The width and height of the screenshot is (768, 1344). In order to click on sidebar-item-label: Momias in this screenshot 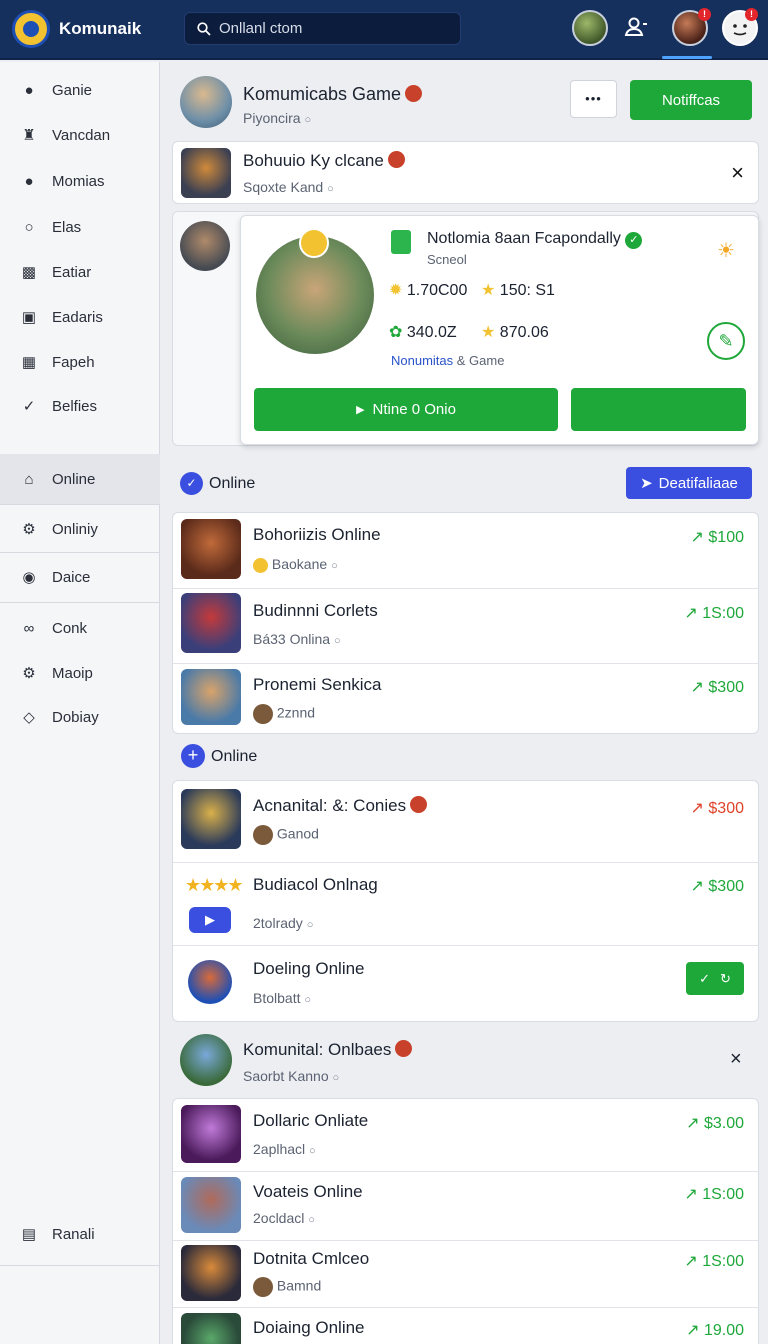, I will do `click(78, 181)`.